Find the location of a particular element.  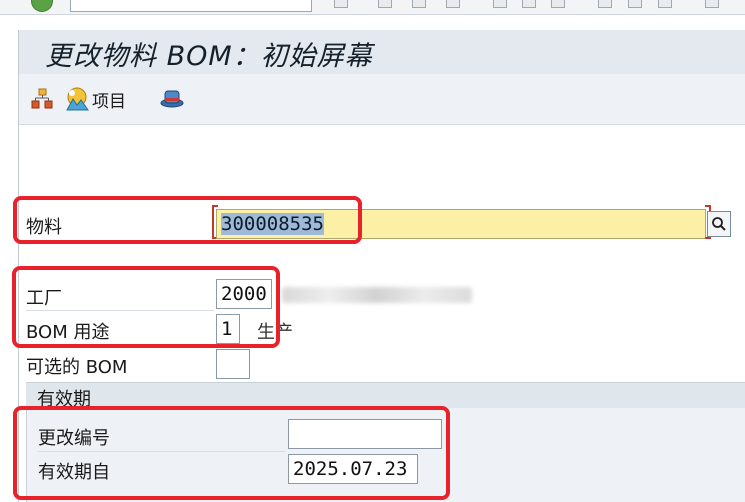

search-help-button is located at coordinates (719, 224).